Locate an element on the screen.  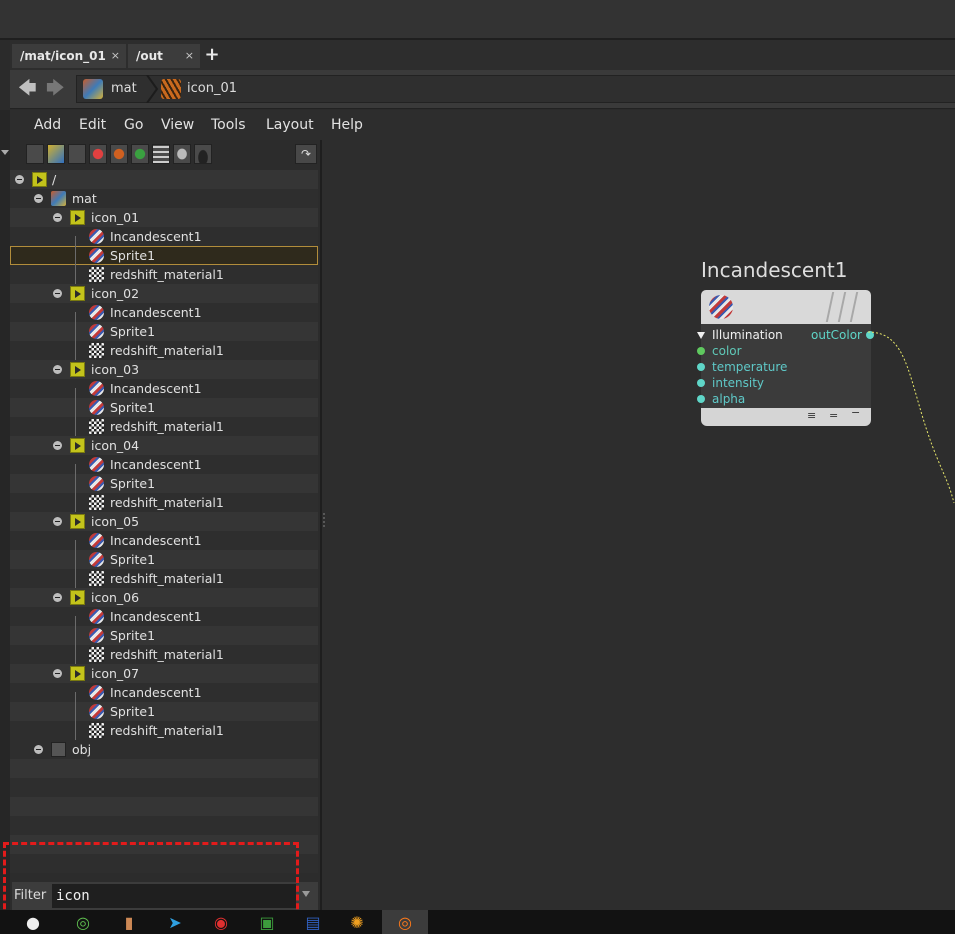
show-connected-icon: = is located at coordinates (833, 415).